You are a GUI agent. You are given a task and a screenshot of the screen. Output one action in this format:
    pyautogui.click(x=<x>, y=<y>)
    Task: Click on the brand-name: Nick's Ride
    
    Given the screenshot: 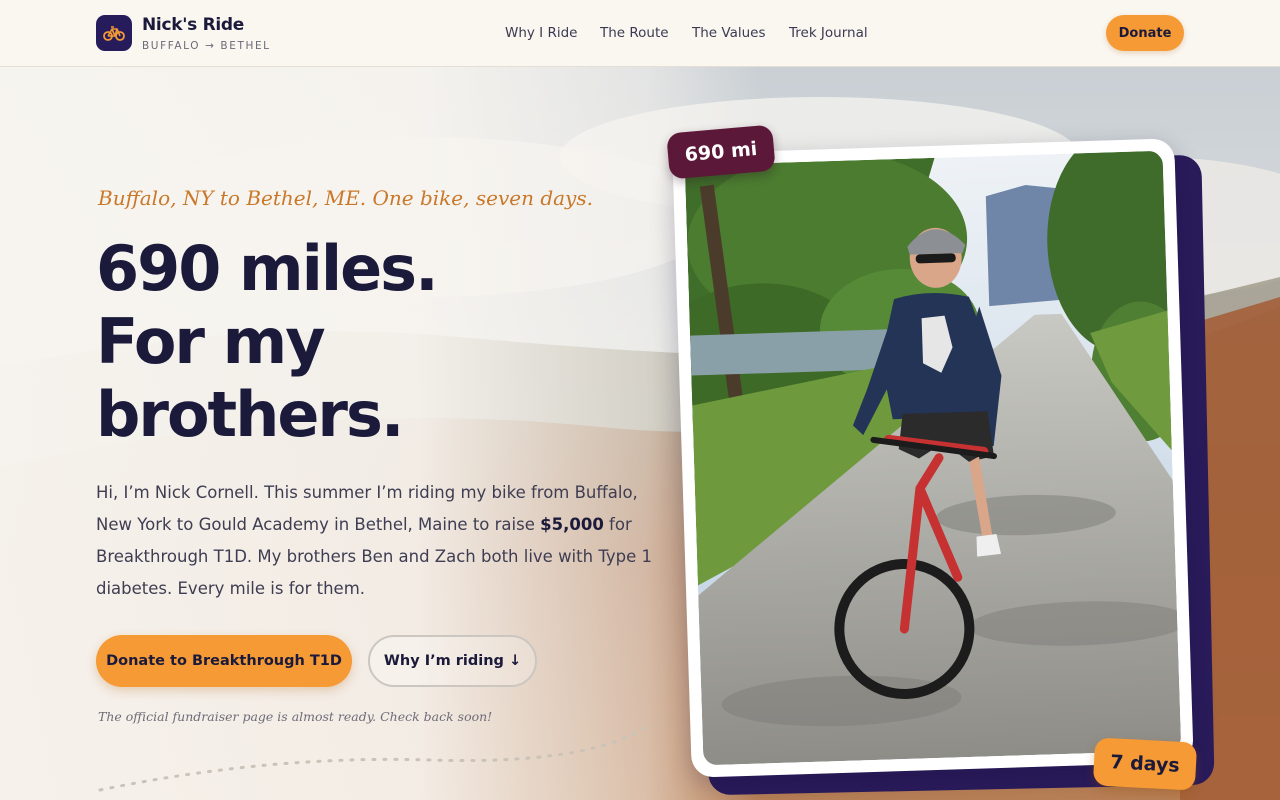 What is the action you would take?
    pyautogui.click(x=193, y=25)
    